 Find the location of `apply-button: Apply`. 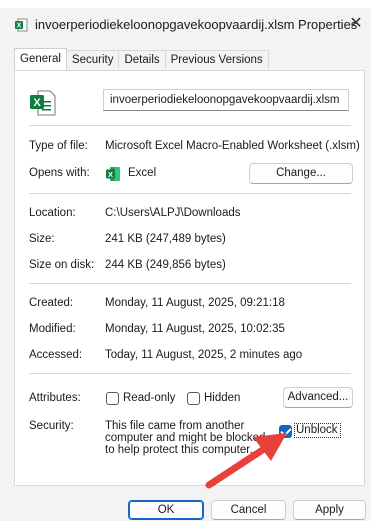

apply-button: Apply is located at coordinates (329, 510).